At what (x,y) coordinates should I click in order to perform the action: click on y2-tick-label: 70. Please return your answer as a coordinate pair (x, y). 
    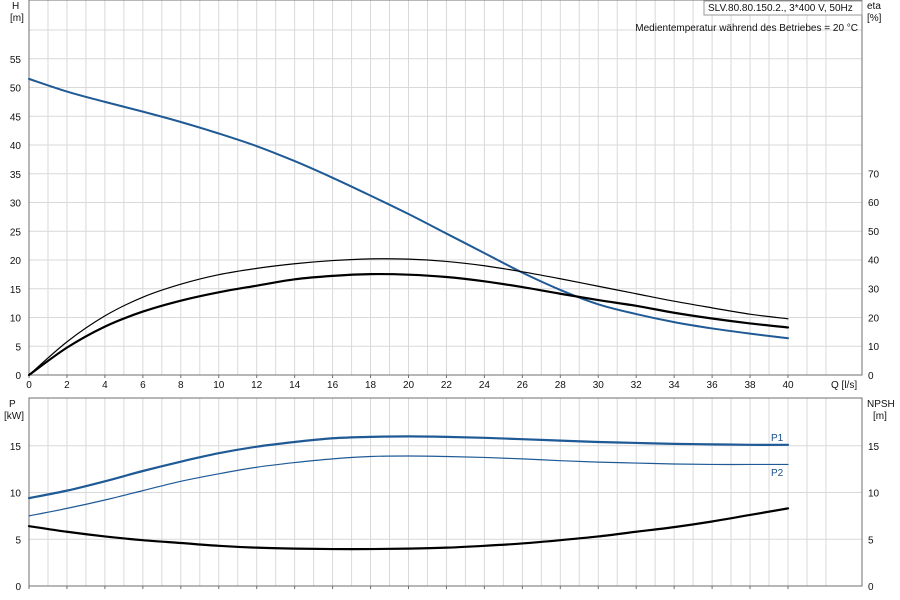
    Looking at the image, I should click on (874, 174).